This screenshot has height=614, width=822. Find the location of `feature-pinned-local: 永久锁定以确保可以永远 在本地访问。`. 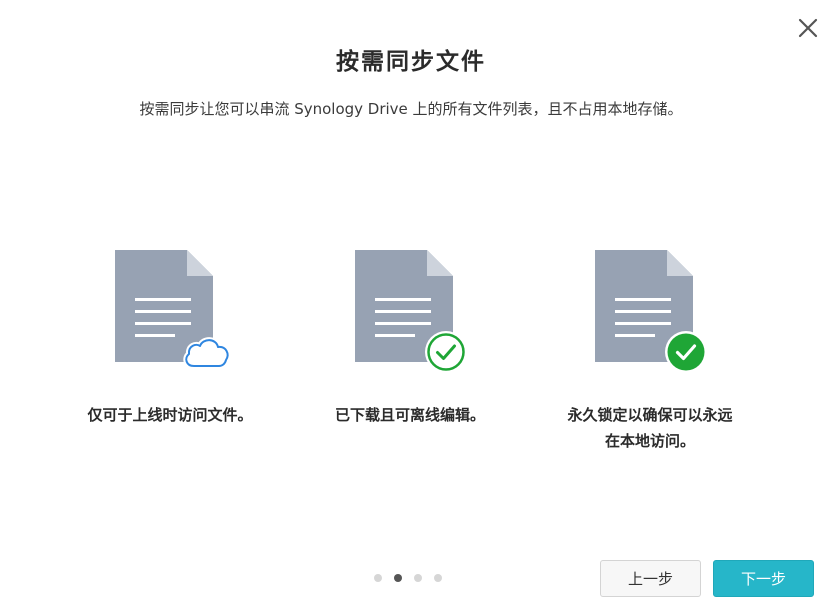

feature-pinned-local: 永久锁定以确保可以永远 在本地访问。 is located at coordinates (650, 351).